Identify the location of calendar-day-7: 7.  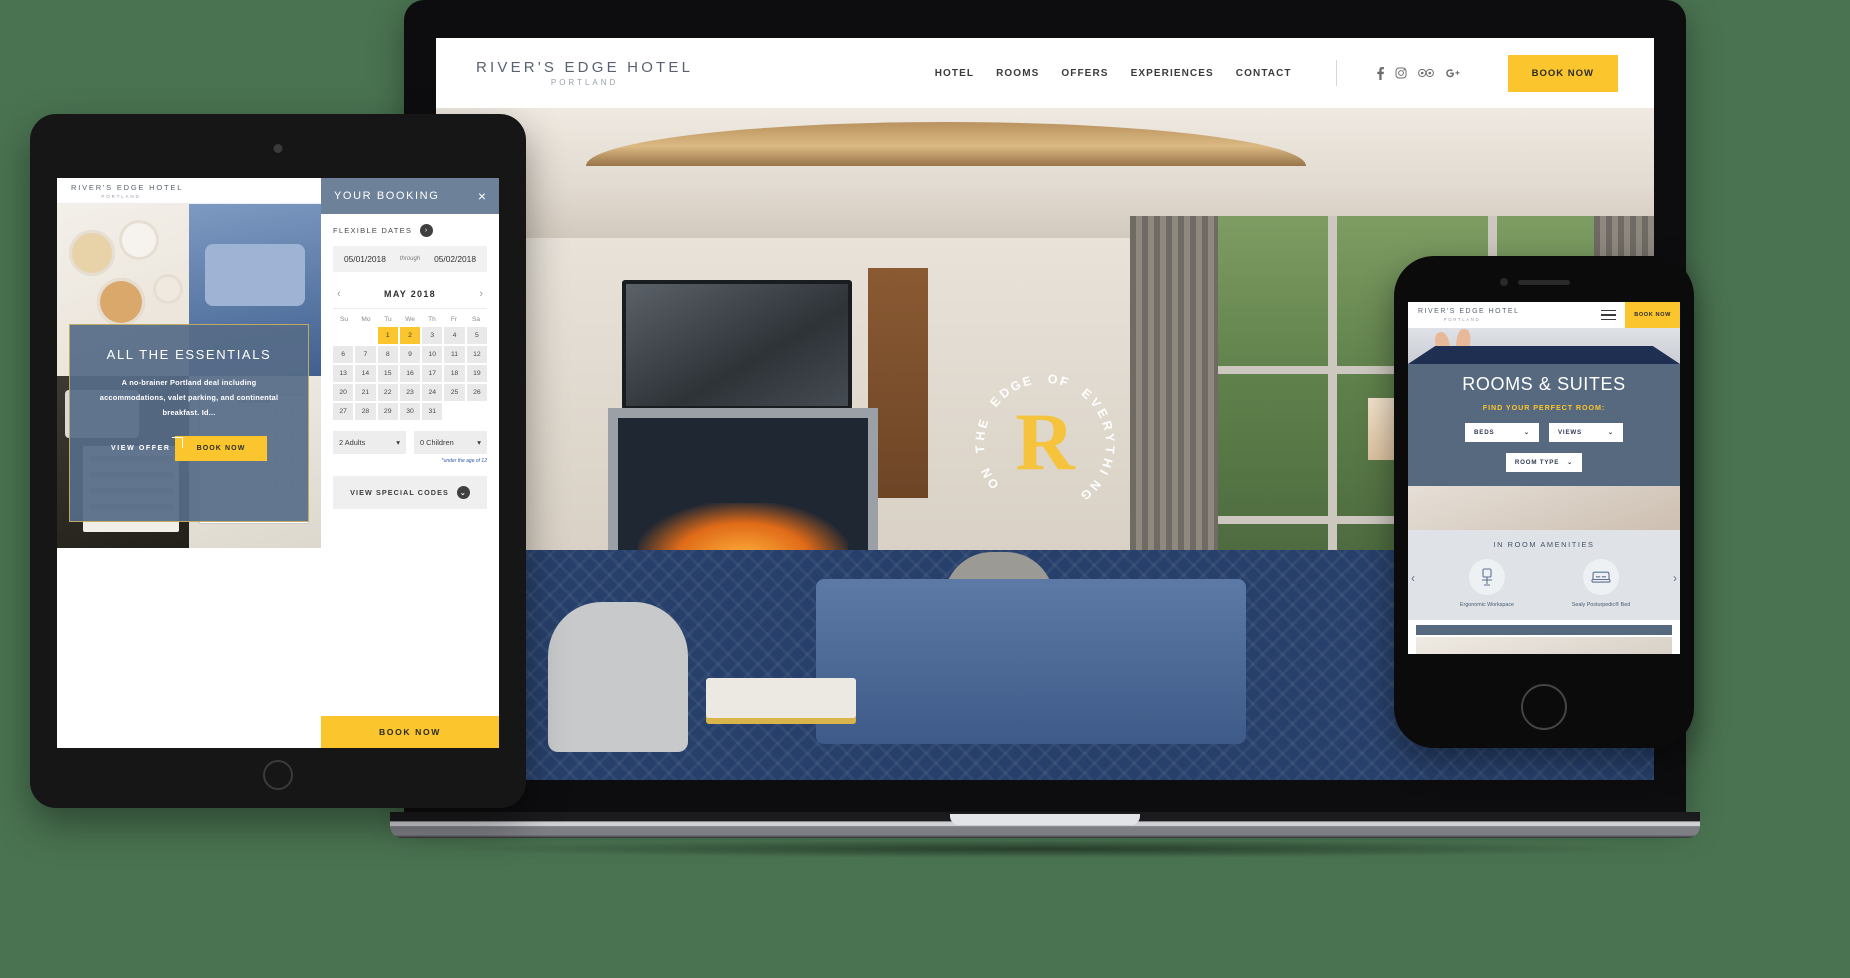
(365, 354).